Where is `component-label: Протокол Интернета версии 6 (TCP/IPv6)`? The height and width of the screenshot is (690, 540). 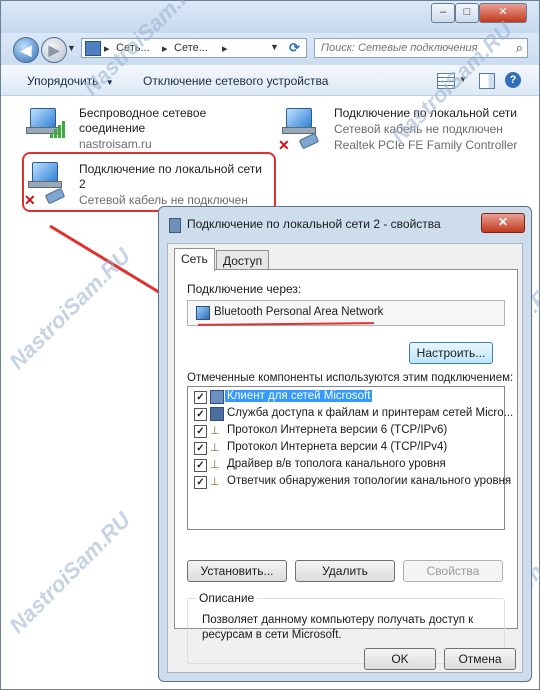
component-label: Протокол Интернета версии 6 (TCP/IPv6) is located at coordinates (337, 430).